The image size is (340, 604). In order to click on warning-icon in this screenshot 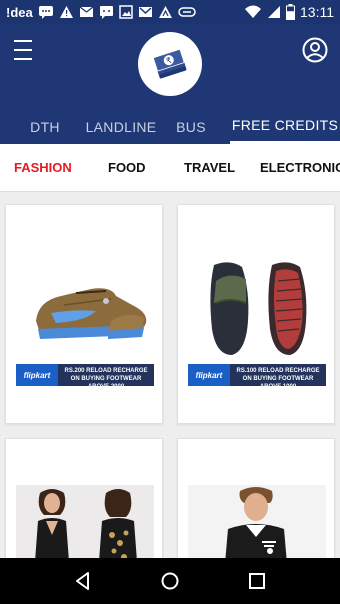, I will do `click(66, 12)`.